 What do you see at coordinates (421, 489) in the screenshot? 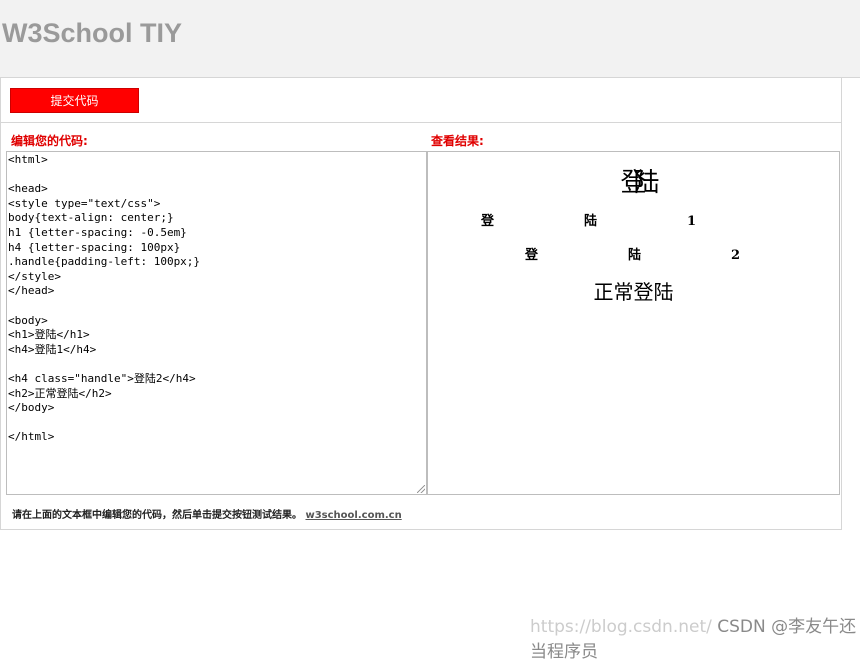
I see `resize-grip-icon` at bounding box center [421, 489].